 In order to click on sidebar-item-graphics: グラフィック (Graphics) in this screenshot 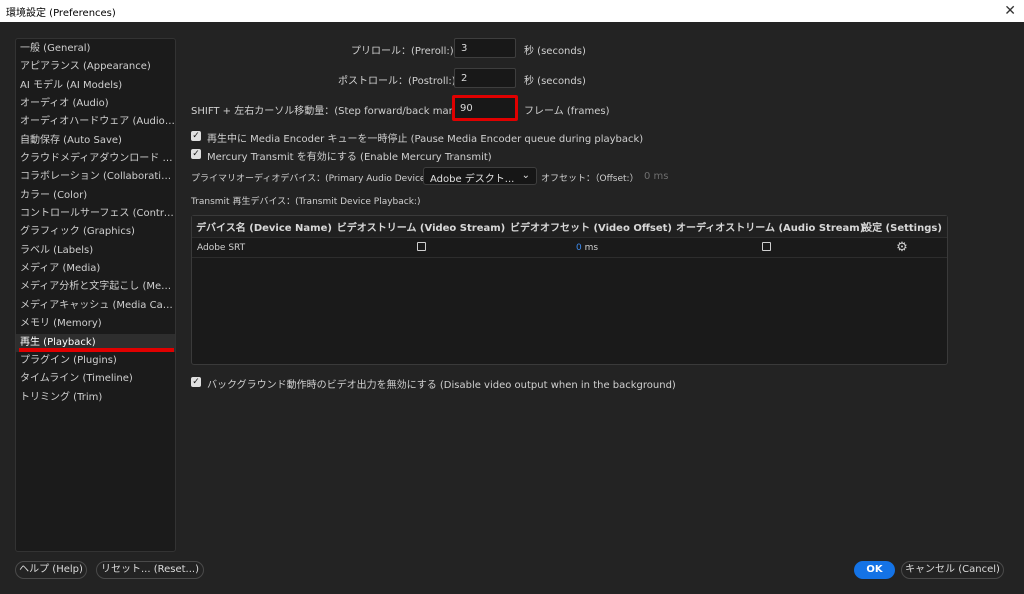, I will do `click(95, 232)`.